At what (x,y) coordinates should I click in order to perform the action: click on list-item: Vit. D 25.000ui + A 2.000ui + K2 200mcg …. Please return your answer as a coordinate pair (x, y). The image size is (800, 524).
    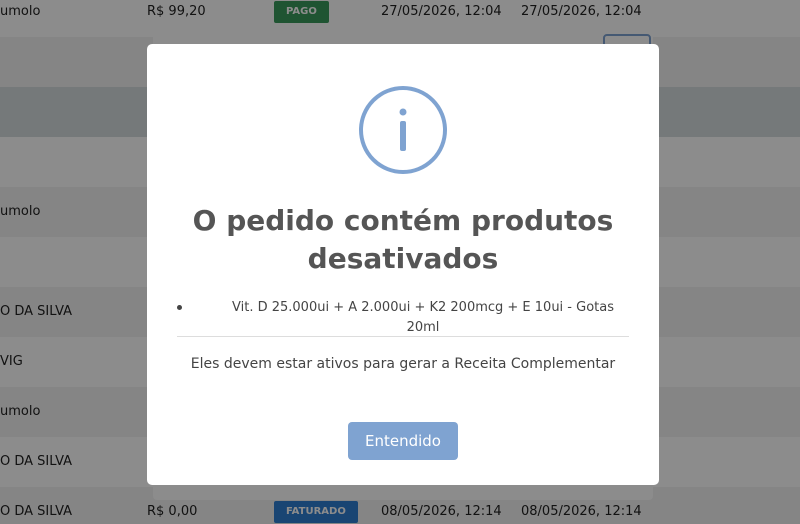
    Looking at the image, I should click on (403, 318).